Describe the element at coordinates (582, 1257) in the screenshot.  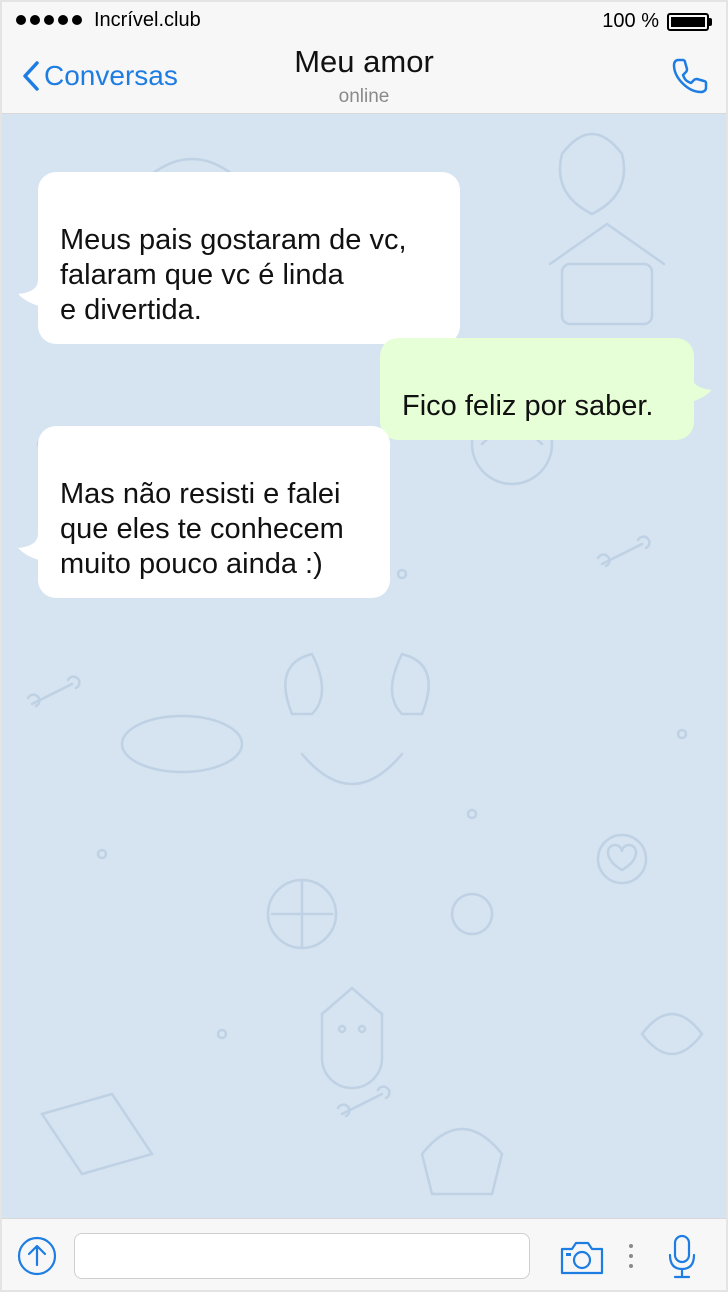
I see `camera-icon` at that location.